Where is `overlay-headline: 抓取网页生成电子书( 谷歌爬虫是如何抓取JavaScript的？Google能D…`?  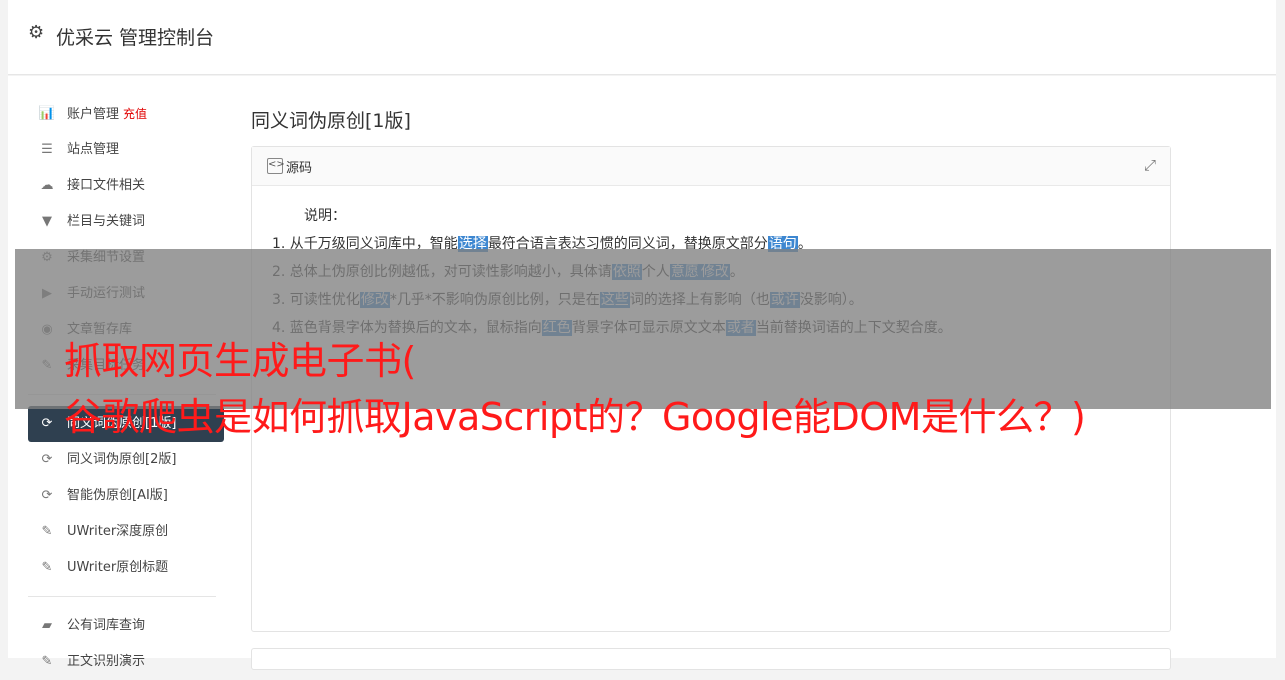 overlay-headline: 抓取网页生成电子书( 谷歌爬虫是如何抓取JavaScript的？Google能D… is located at coordinates (575, 389).